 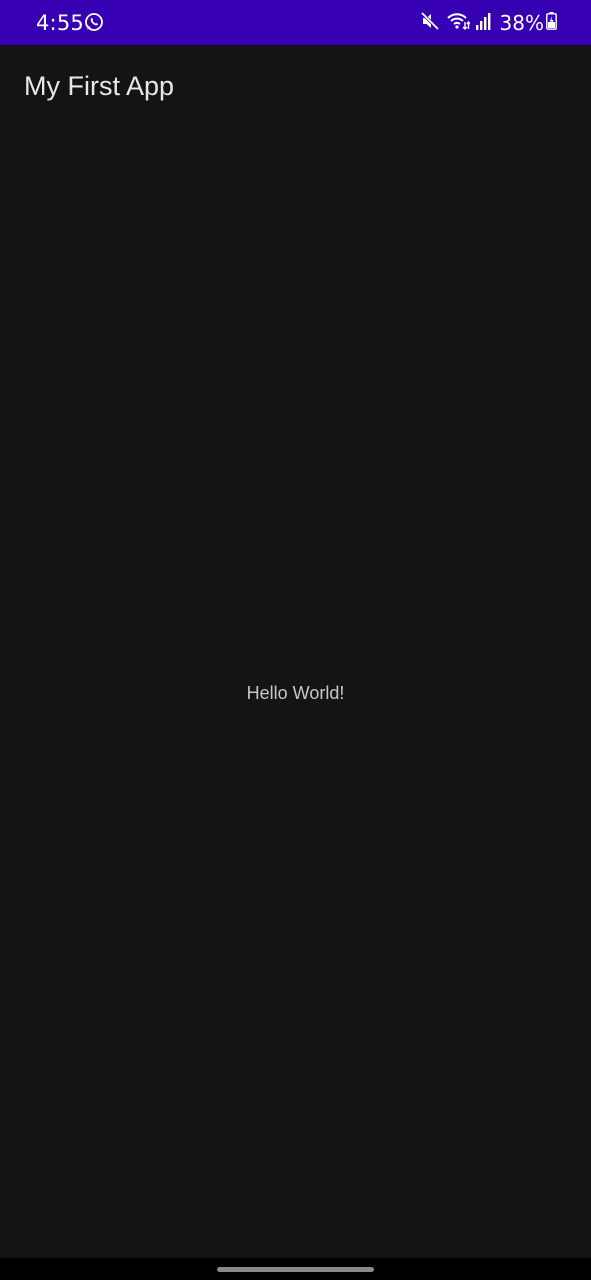 What do you see at coordinates (430, 23) in the screenshot?
I see `mute-icon` at bounding box center [430, 23].